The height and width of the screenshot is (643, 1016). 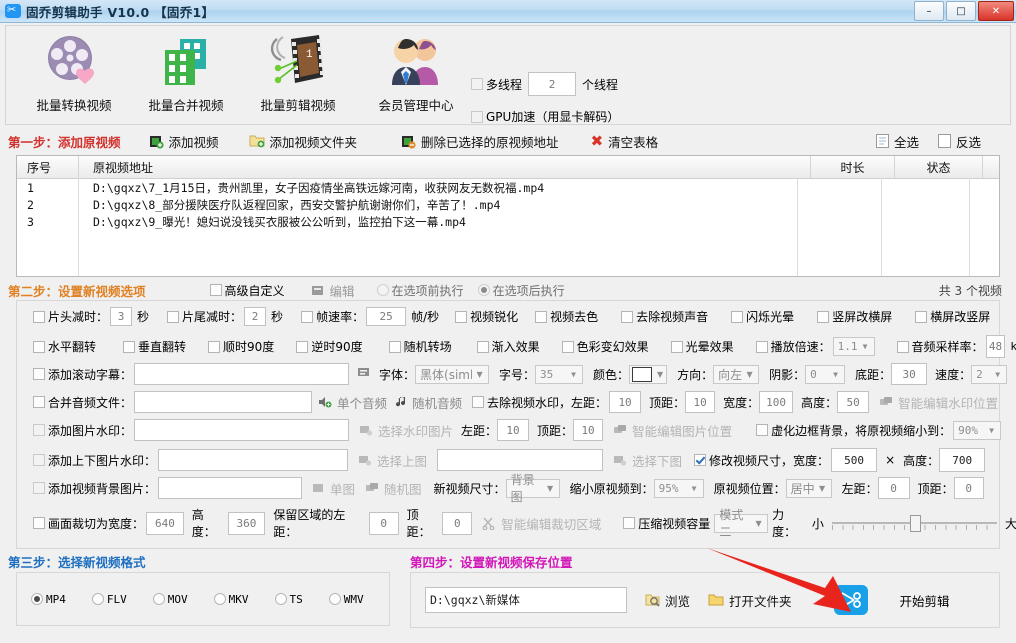 What do you see at coordinates (364, 374) in the screenshot?
I see `subtitle-edit-icon` at bounding box center [364, 374].